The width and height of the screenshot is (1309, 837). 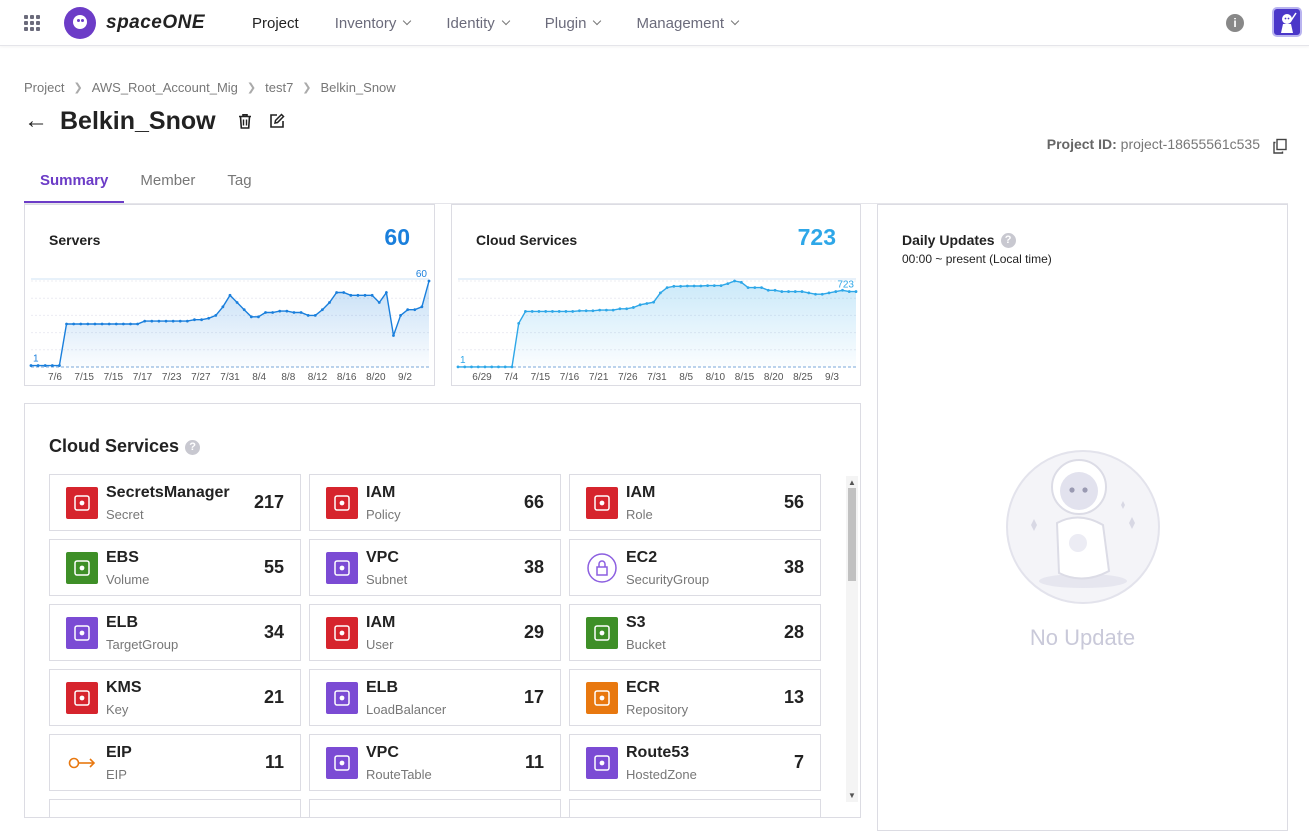 What do you see at coordinates (695, 502) in the screenshot?
I see `cloud-service-item: IAM Role 56` at bounding box center [695, 502].